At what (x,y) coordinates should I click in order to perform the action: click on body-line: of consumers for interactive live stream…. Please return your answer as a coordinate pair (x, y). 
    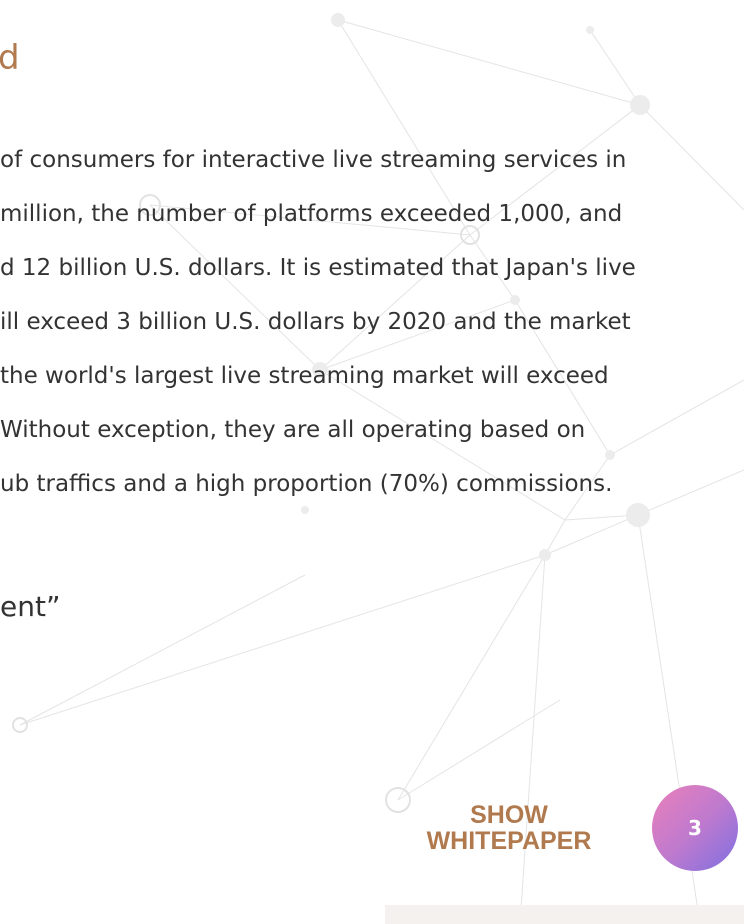
    Looking at the image, I should click on (313, 160).